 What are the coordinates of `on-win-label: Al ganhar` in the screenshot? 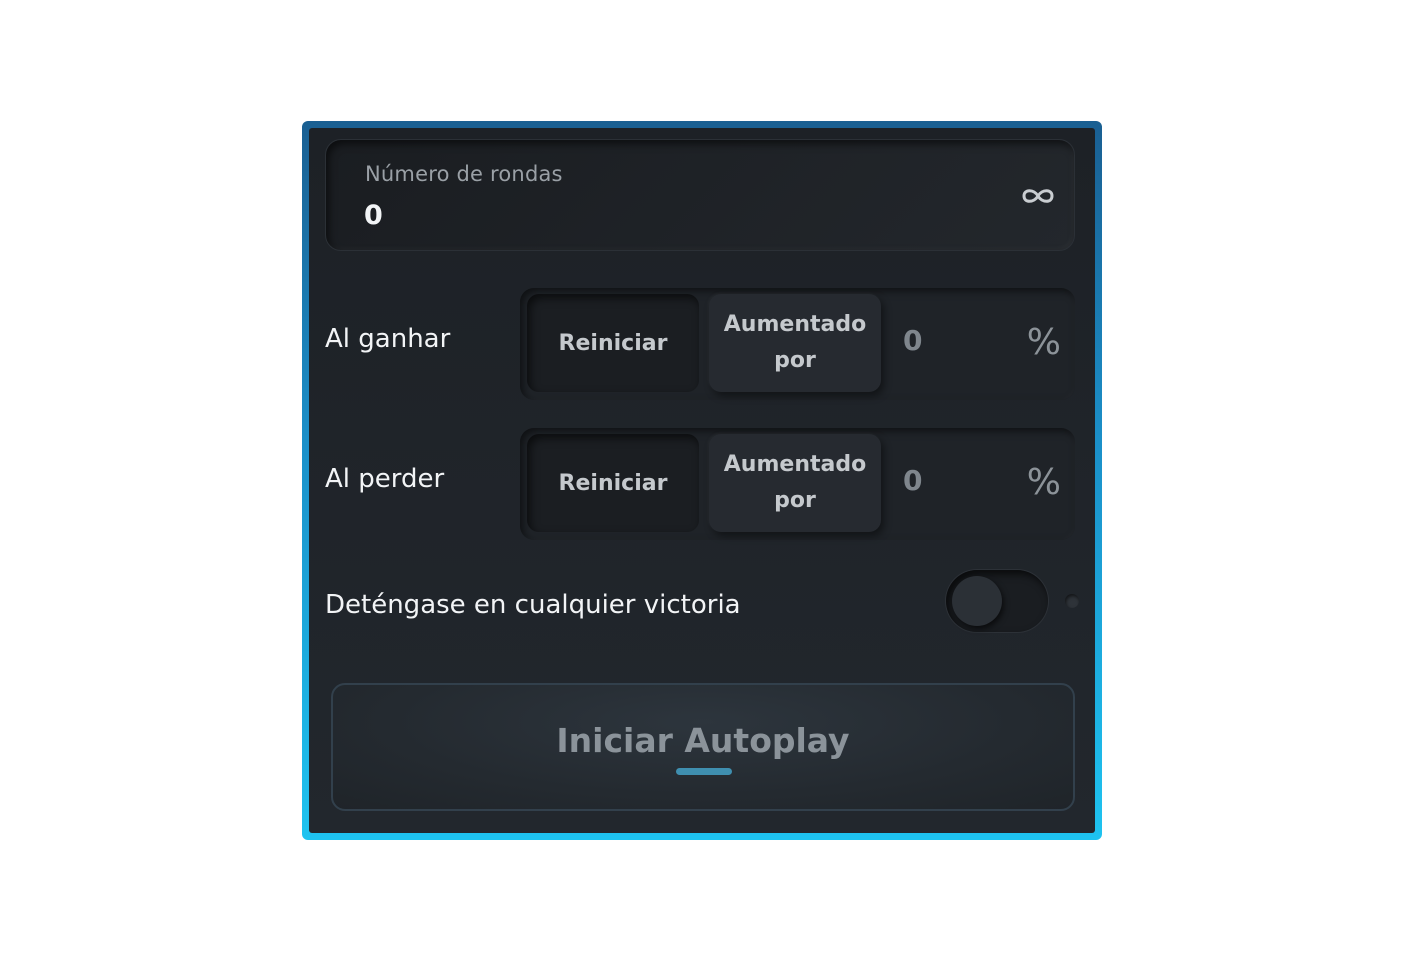 It's located at (388, 339).